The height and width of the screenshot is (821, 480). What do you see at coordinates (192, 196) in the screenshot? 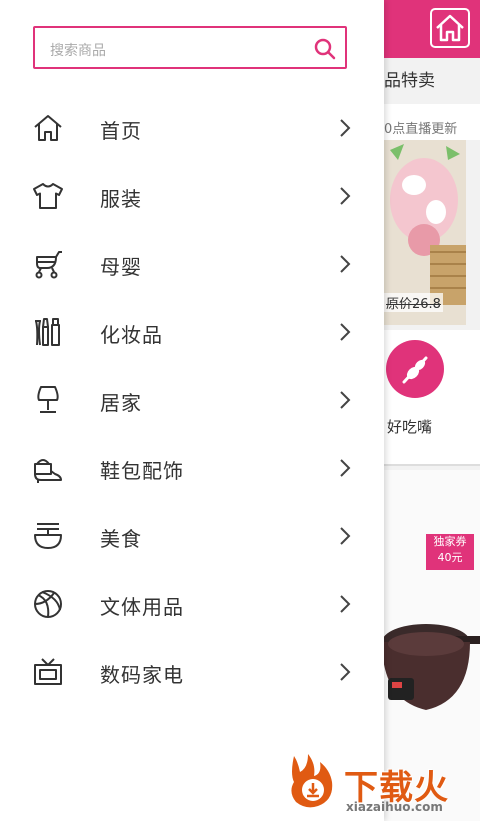
I see `menu-item-clothing: 服装` at bounding box center [192, 196].